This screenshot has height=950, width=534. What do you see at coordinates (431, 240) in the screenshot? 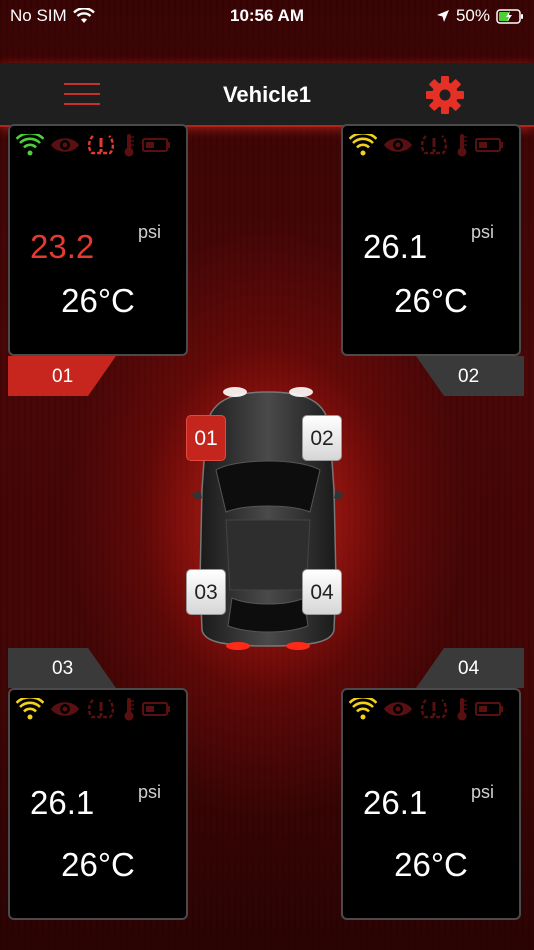
I see `tire-panel-02: 26.1 psi 26°C` at bounding box center [431, 240].